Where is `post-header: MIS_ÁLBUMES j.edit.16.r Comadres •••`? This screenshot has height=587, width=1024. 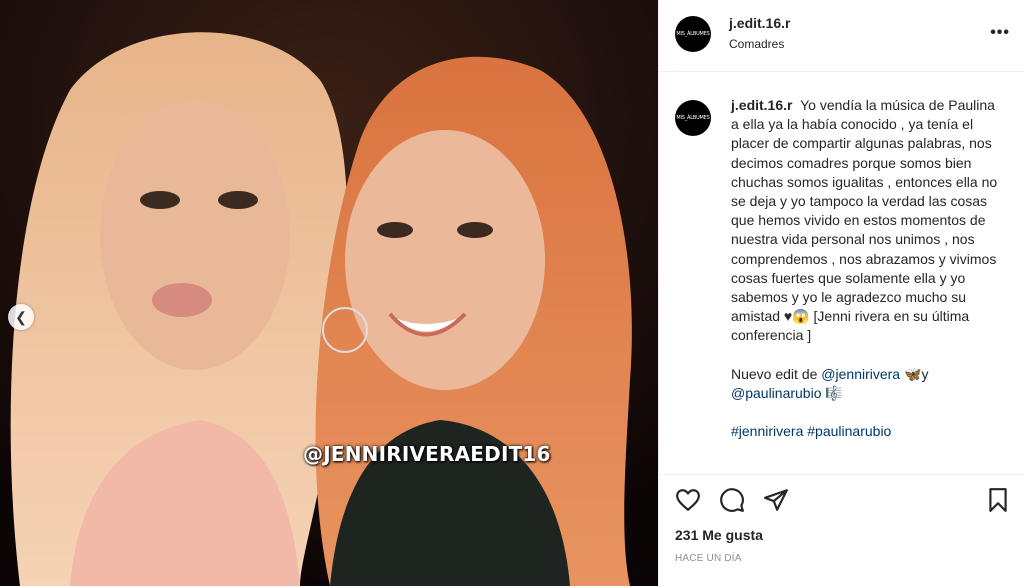
post-header: MIS_ÁLBUMES j.edit.16.r Comadres ••• is located at coordinates (841, 36).